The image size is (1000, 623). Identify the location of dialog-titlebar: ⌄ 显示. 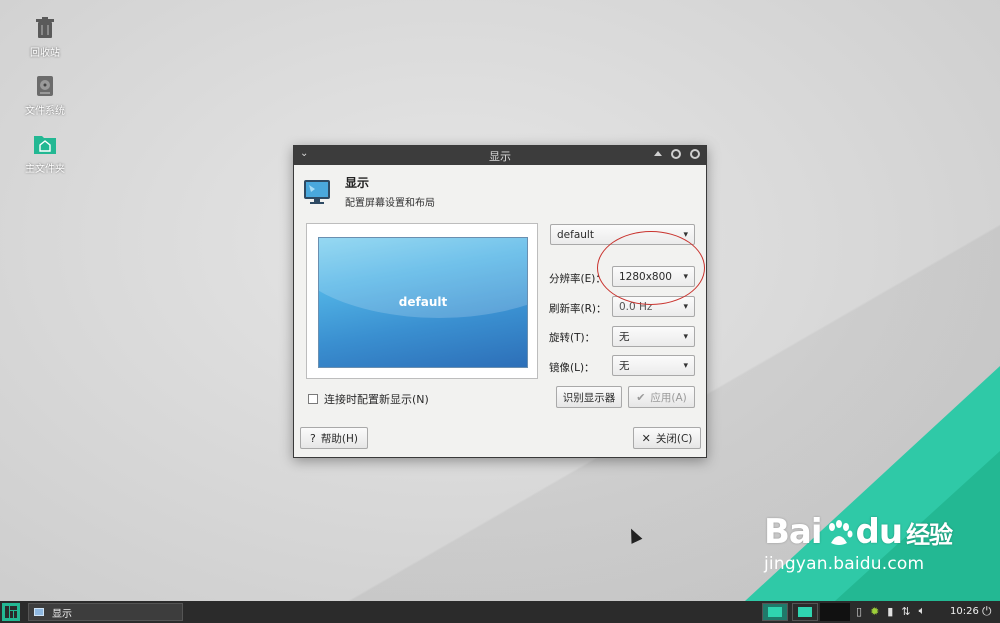
(500, 155).